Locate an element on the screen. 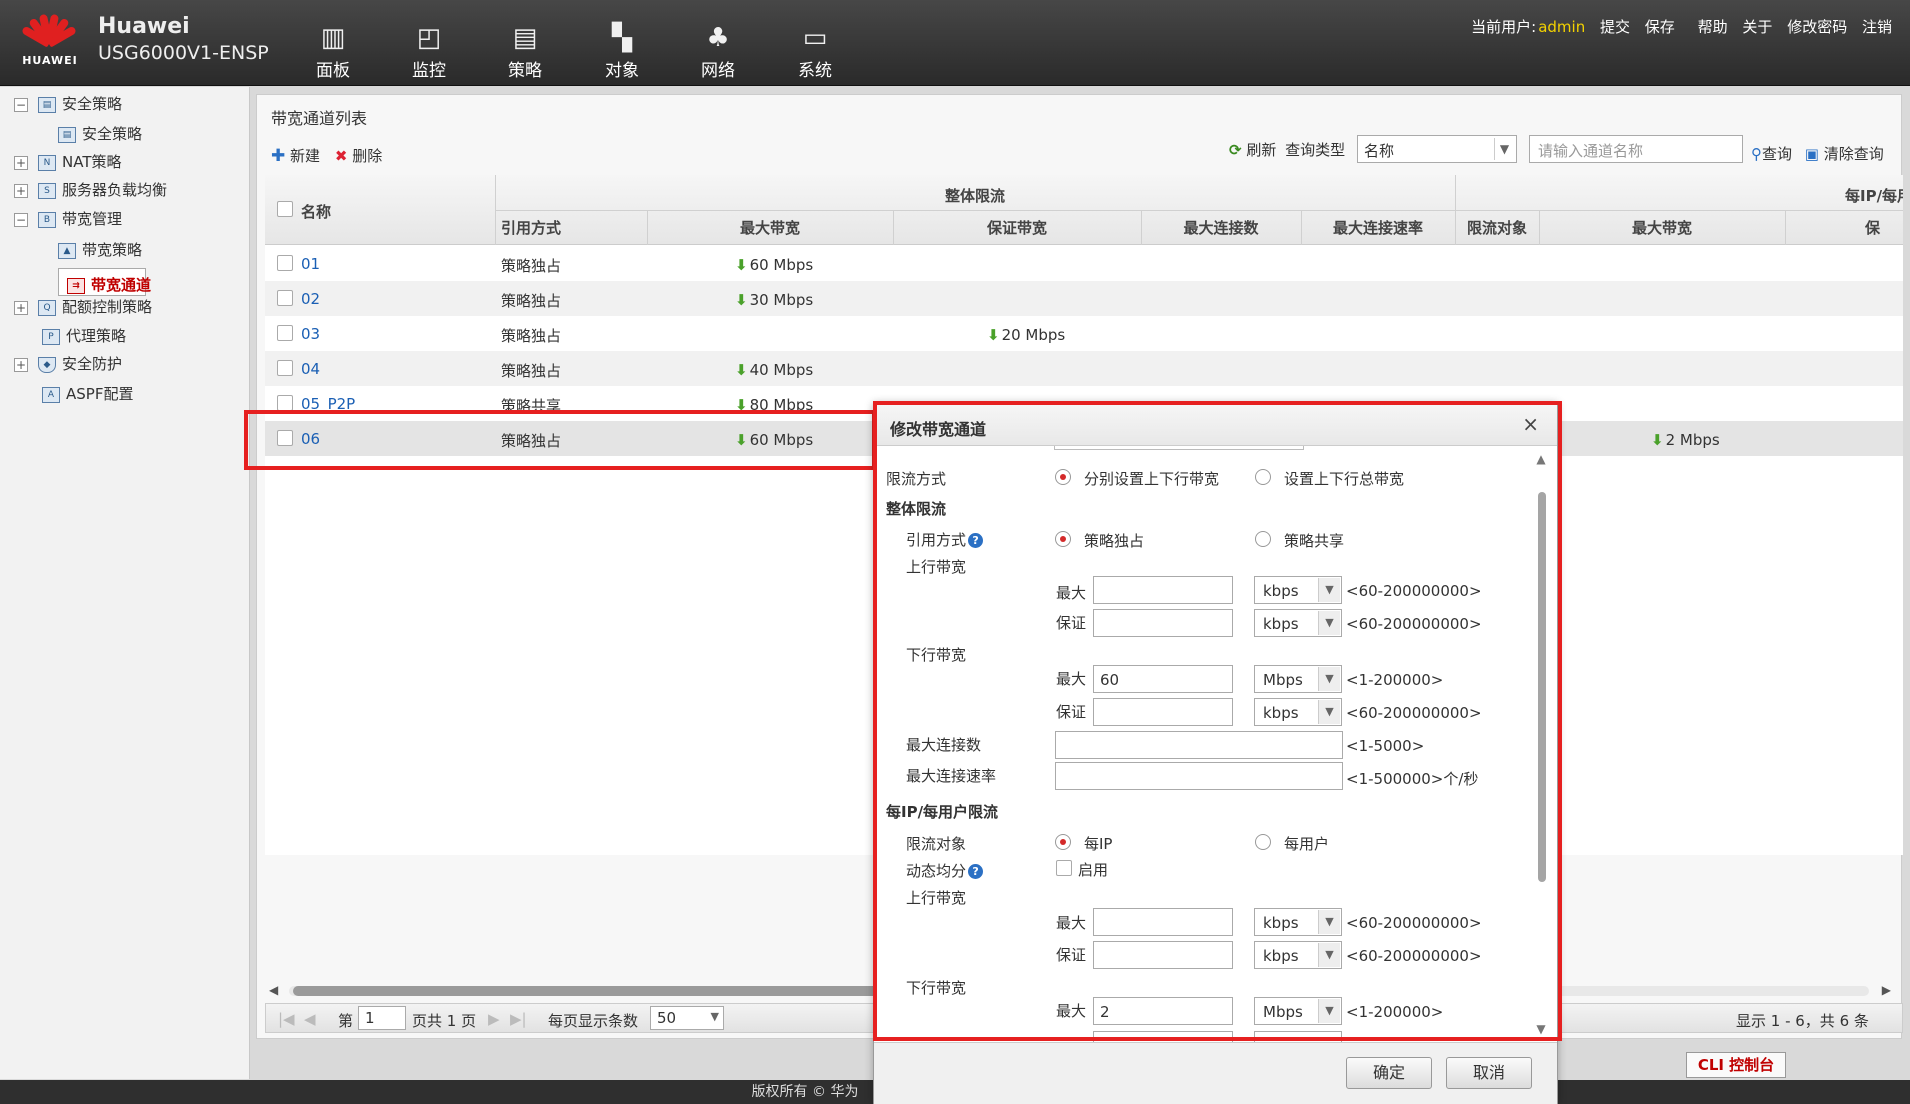 The height and width of the screenshot is (1104, 1910). nav-dashboard: ▥ 面板 is located at coordinates (333, 52).